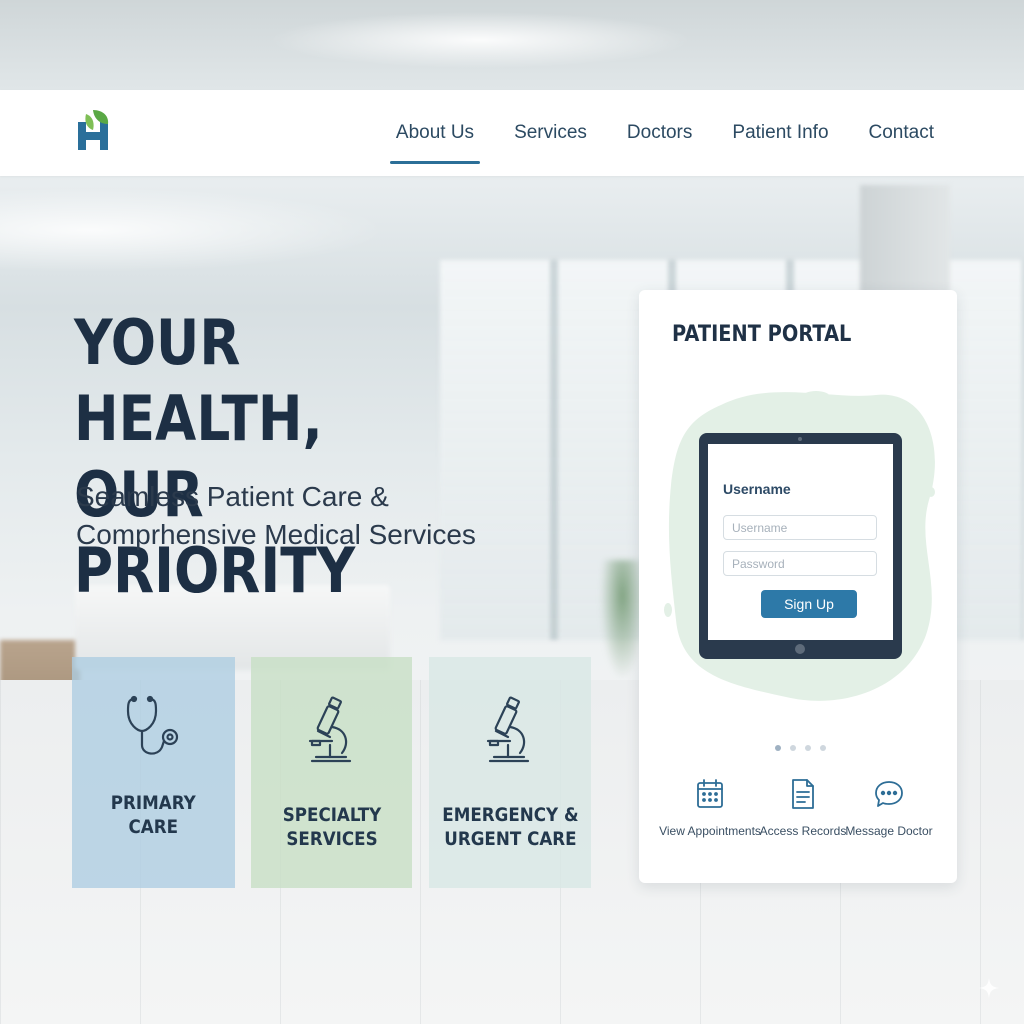 This screenshot has width=1024, height=1024. Describe the element at coordinates (803, 794) in the screenshot. I see `document-icon` at that location.